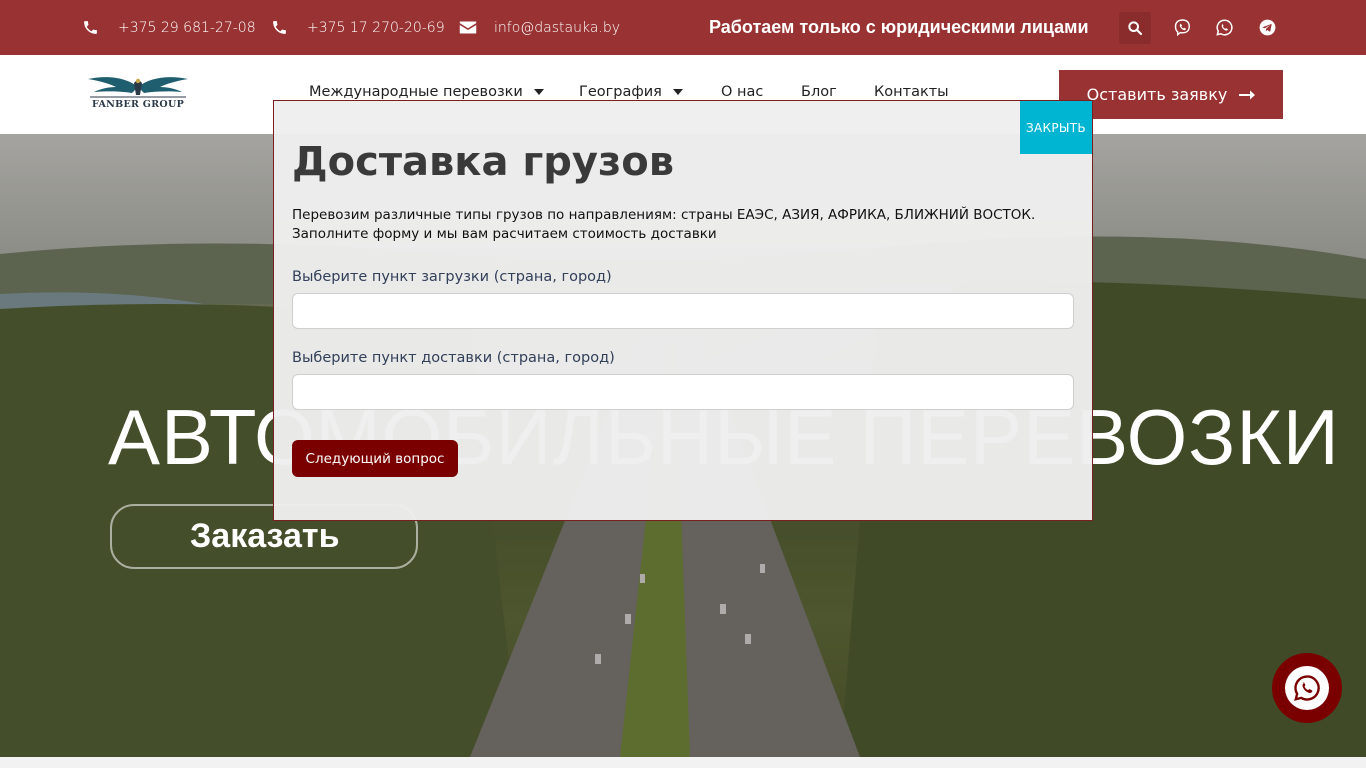 Image resolution: width=1366 pixels, height=768 pixels. Describe the element at coordinates (683, 392) in the screenshot. I see `delivery-point-input` at that location.